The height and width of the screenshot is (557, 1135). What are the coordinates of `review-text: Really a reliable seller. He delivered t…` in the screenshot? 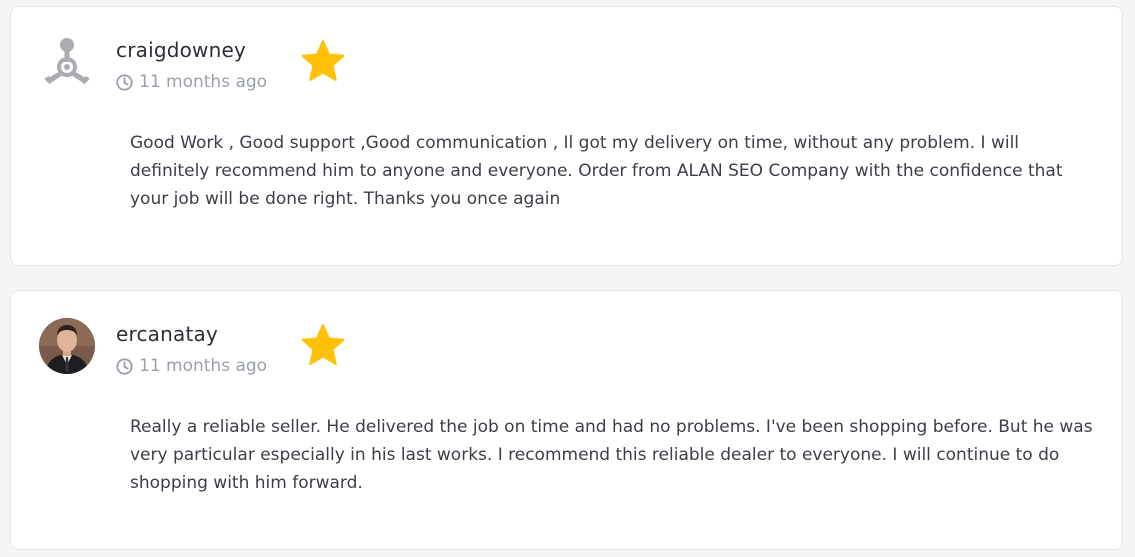 It's located at (611, 455).